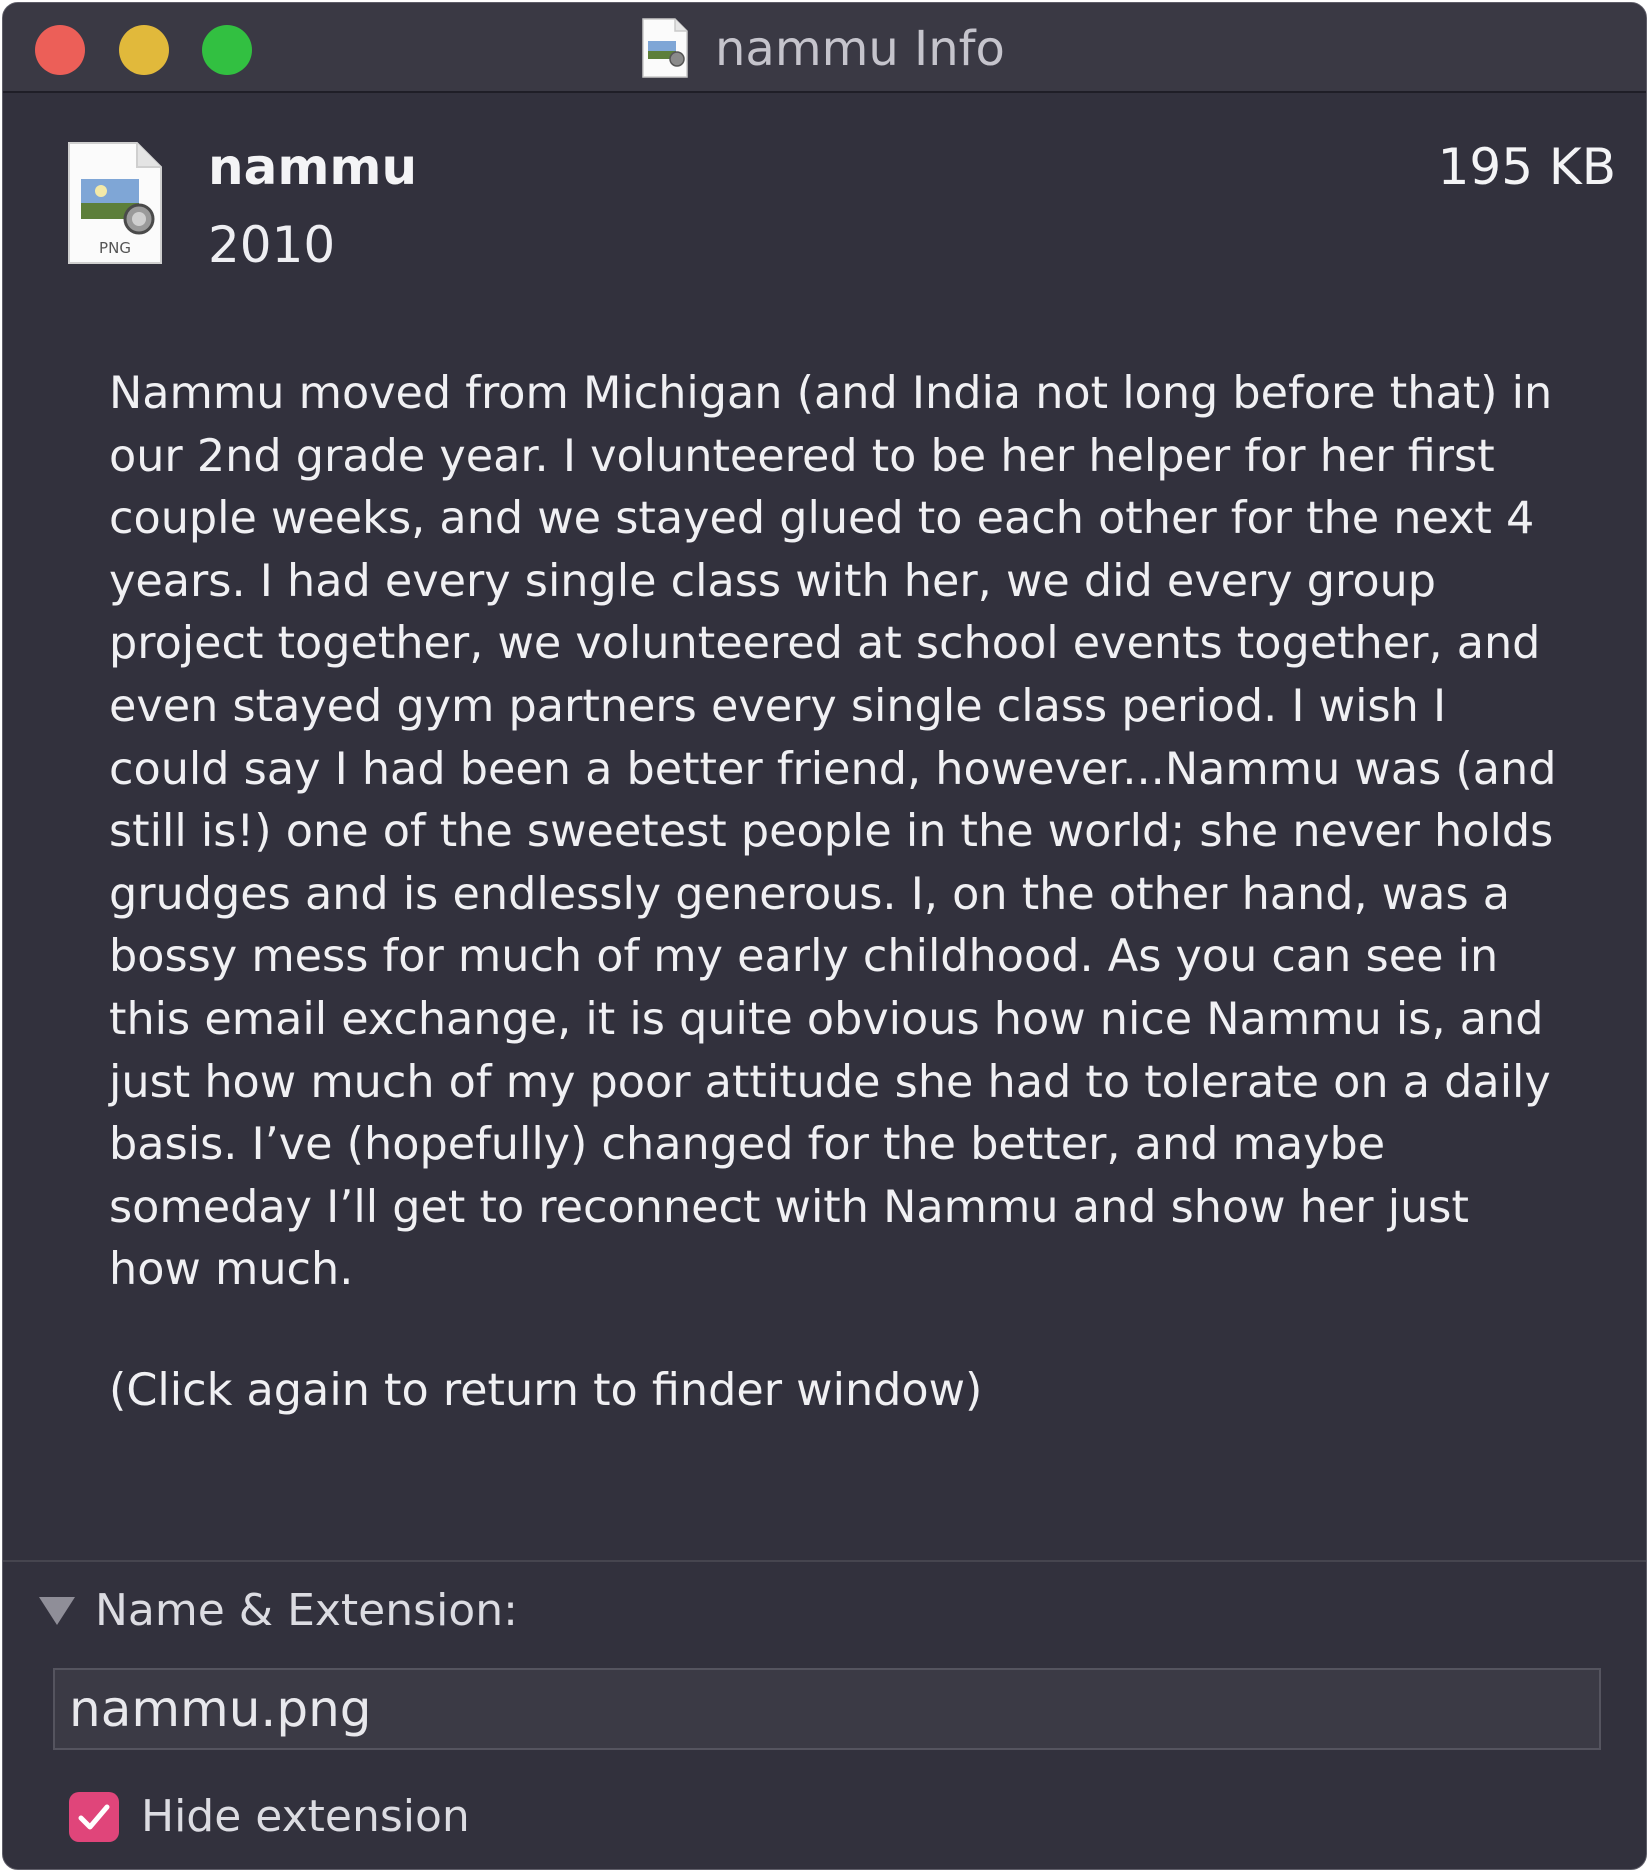 The width and height of the screenshot is (1650, 1876). Describe the element at coordinates (305, 1816) in the screenshot. I see `hide-extension-label: Hide extension` at that location.